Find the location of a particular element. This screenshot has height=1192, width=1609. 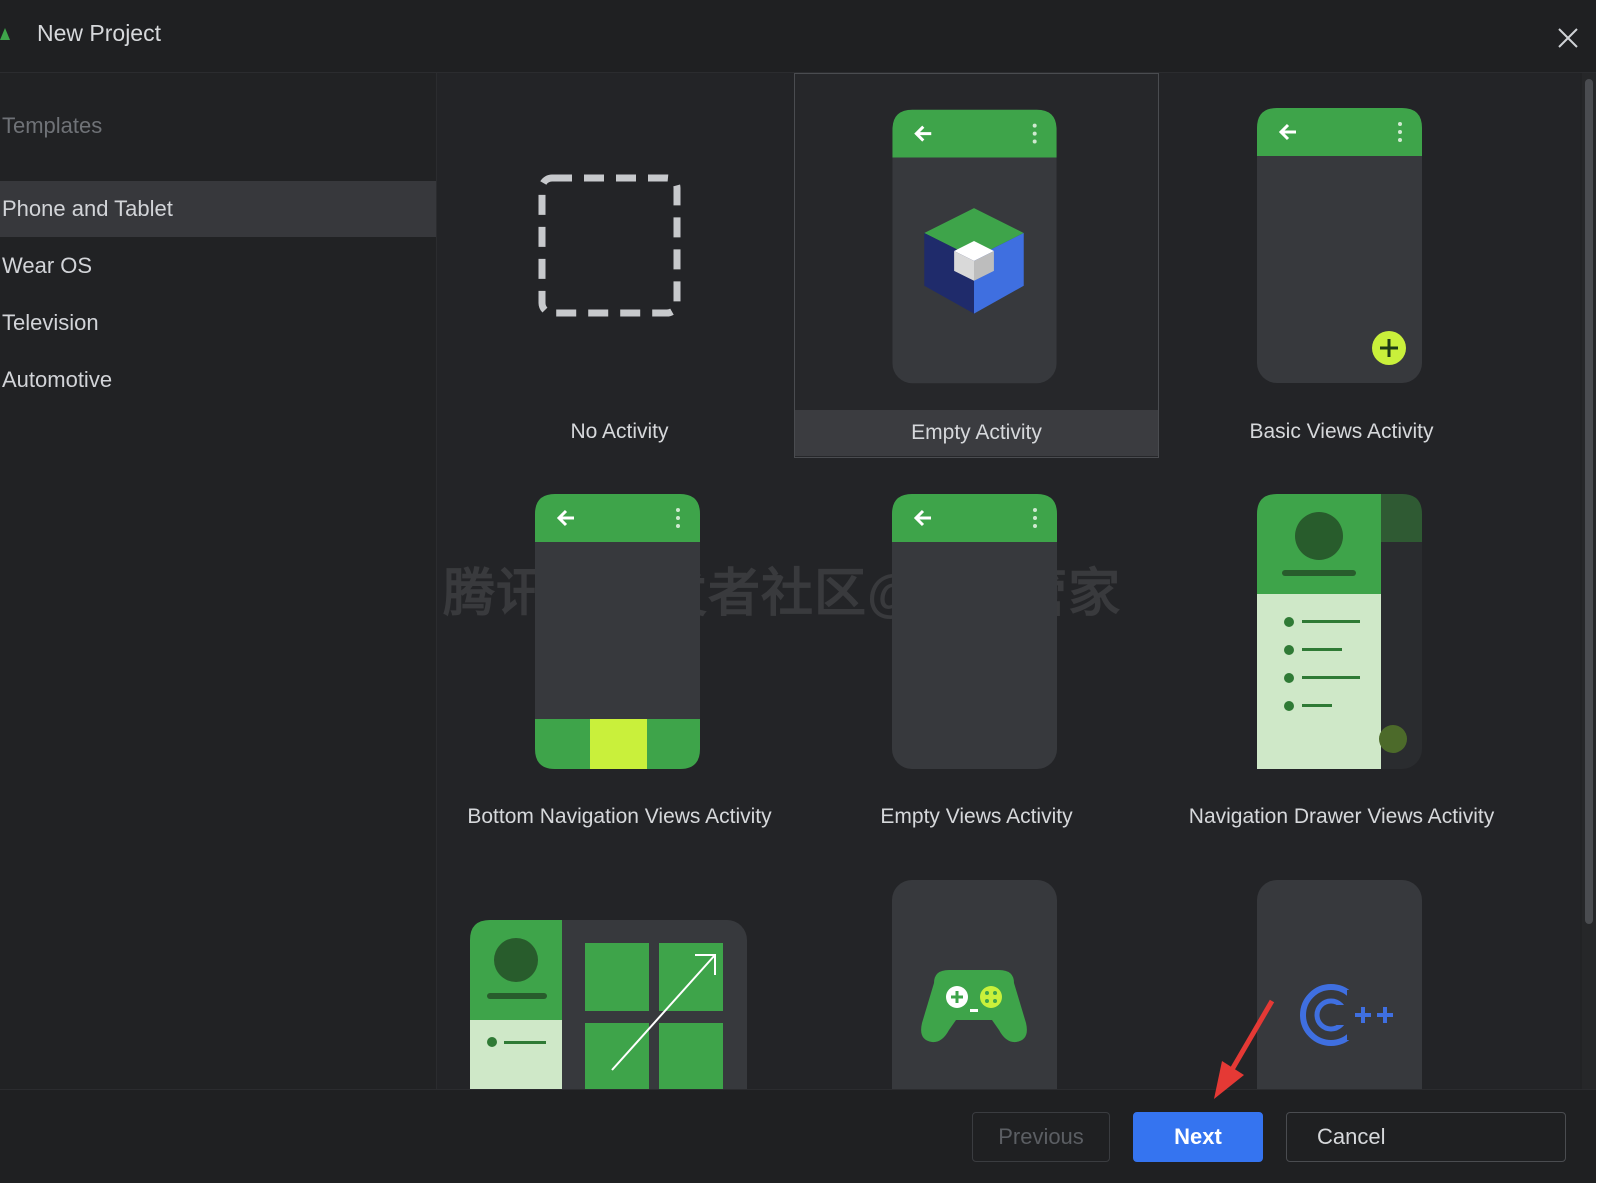

window-title: New Project is located at coordinates (99, 33).